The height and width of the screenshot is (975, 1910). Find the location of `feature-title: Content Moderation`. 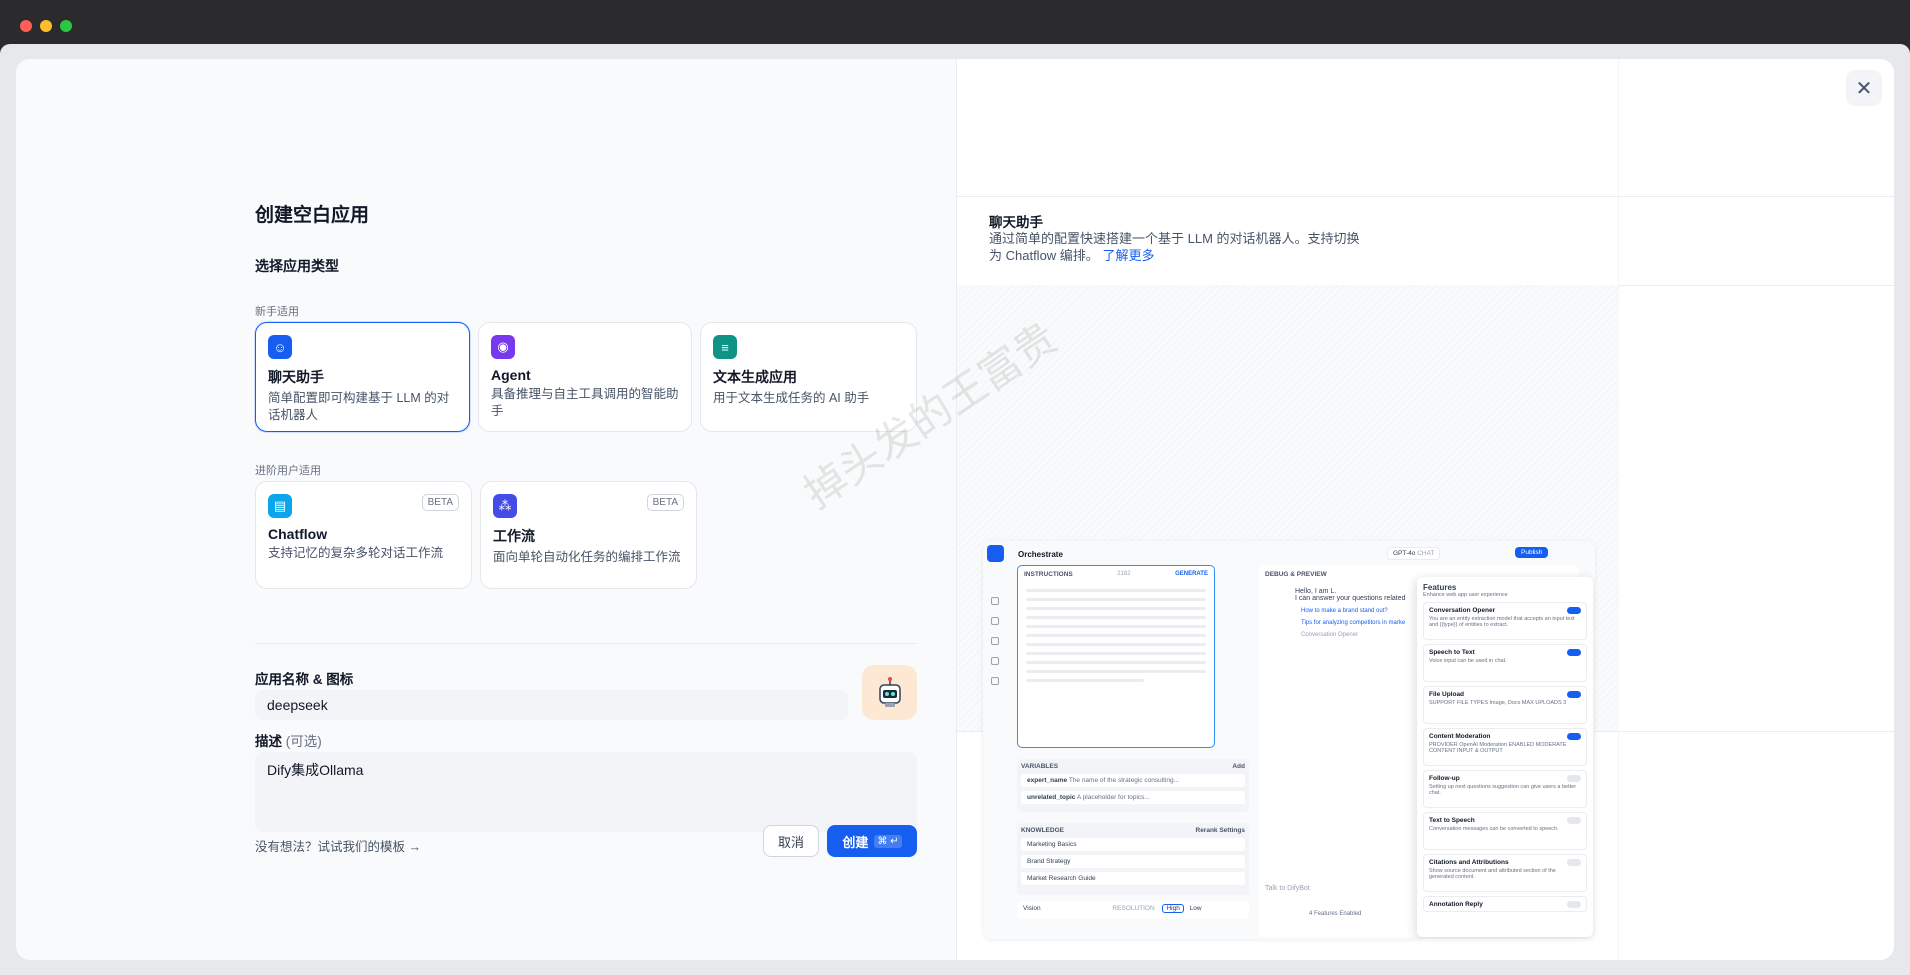

feature-title: Content Moderation is located at coordinates (1460, 736).